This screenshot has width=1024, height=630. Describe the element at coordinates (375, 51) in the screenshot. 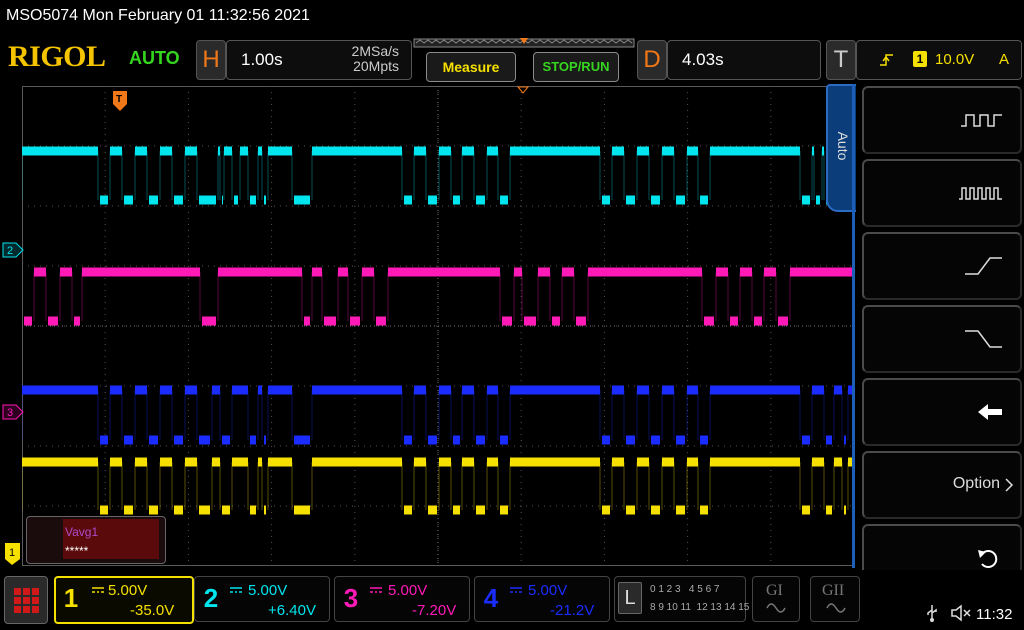

I see `sample-rate: 2MSa/s` at that location.